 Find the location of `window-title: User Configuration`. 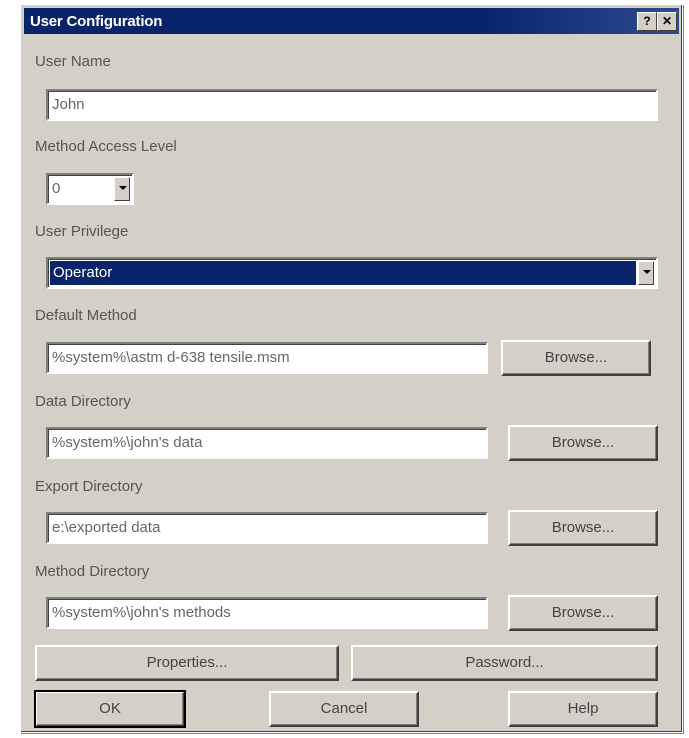

window-title: User Configuration is located at coordinates (96, 21).